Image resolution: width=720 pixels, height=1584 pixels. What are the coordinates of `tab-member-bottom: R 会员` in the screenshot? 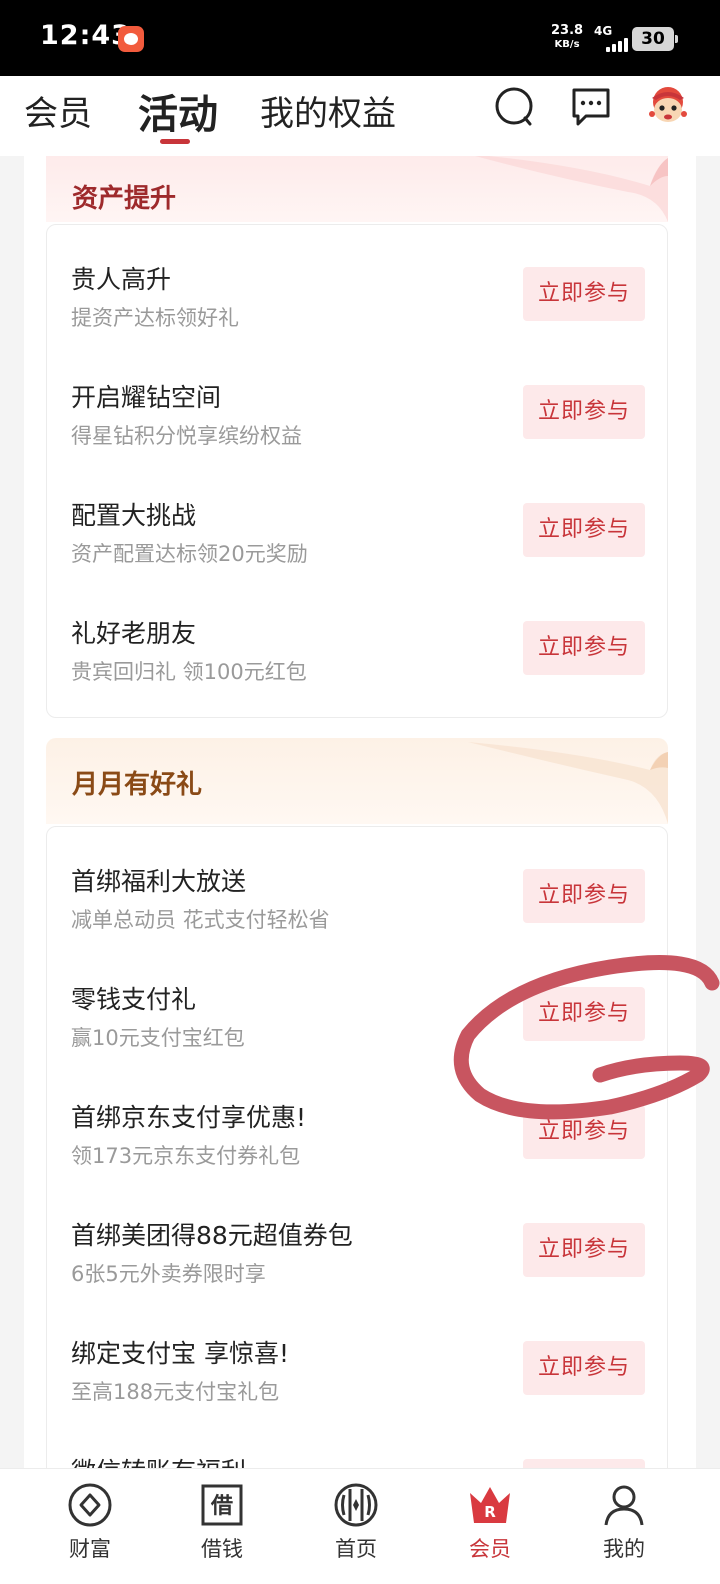 It's located at (490, 1526).